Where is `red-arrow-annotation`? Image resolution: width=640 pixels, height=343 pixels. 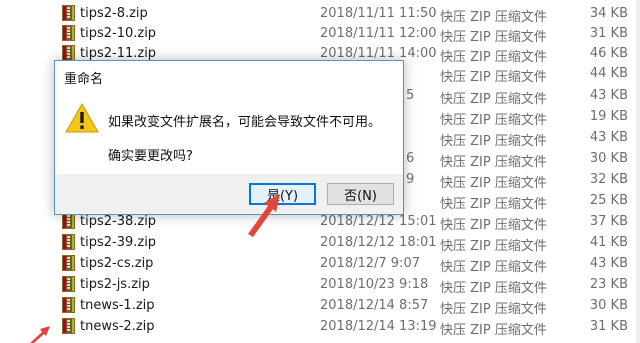
red-arrow-annotation is located at coordinates (264, 215).